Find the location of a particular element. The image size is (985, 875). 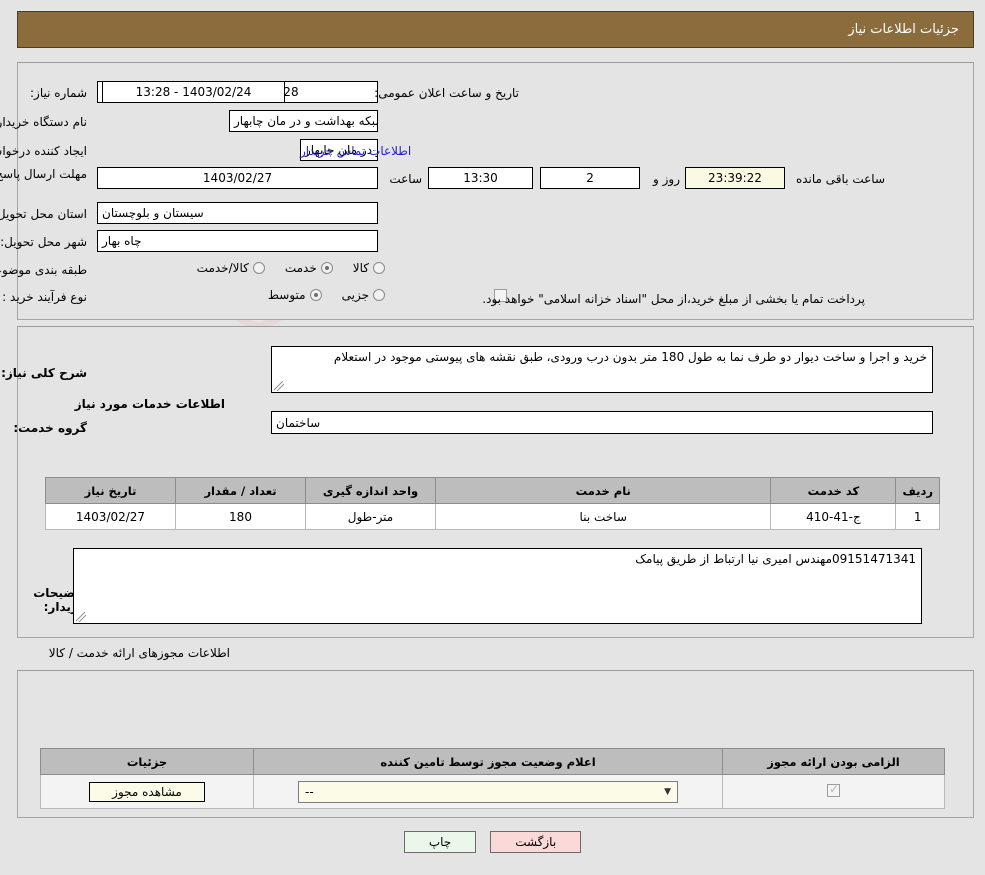

col-service-name: نام خدمت is located at coordinates (603, 490).